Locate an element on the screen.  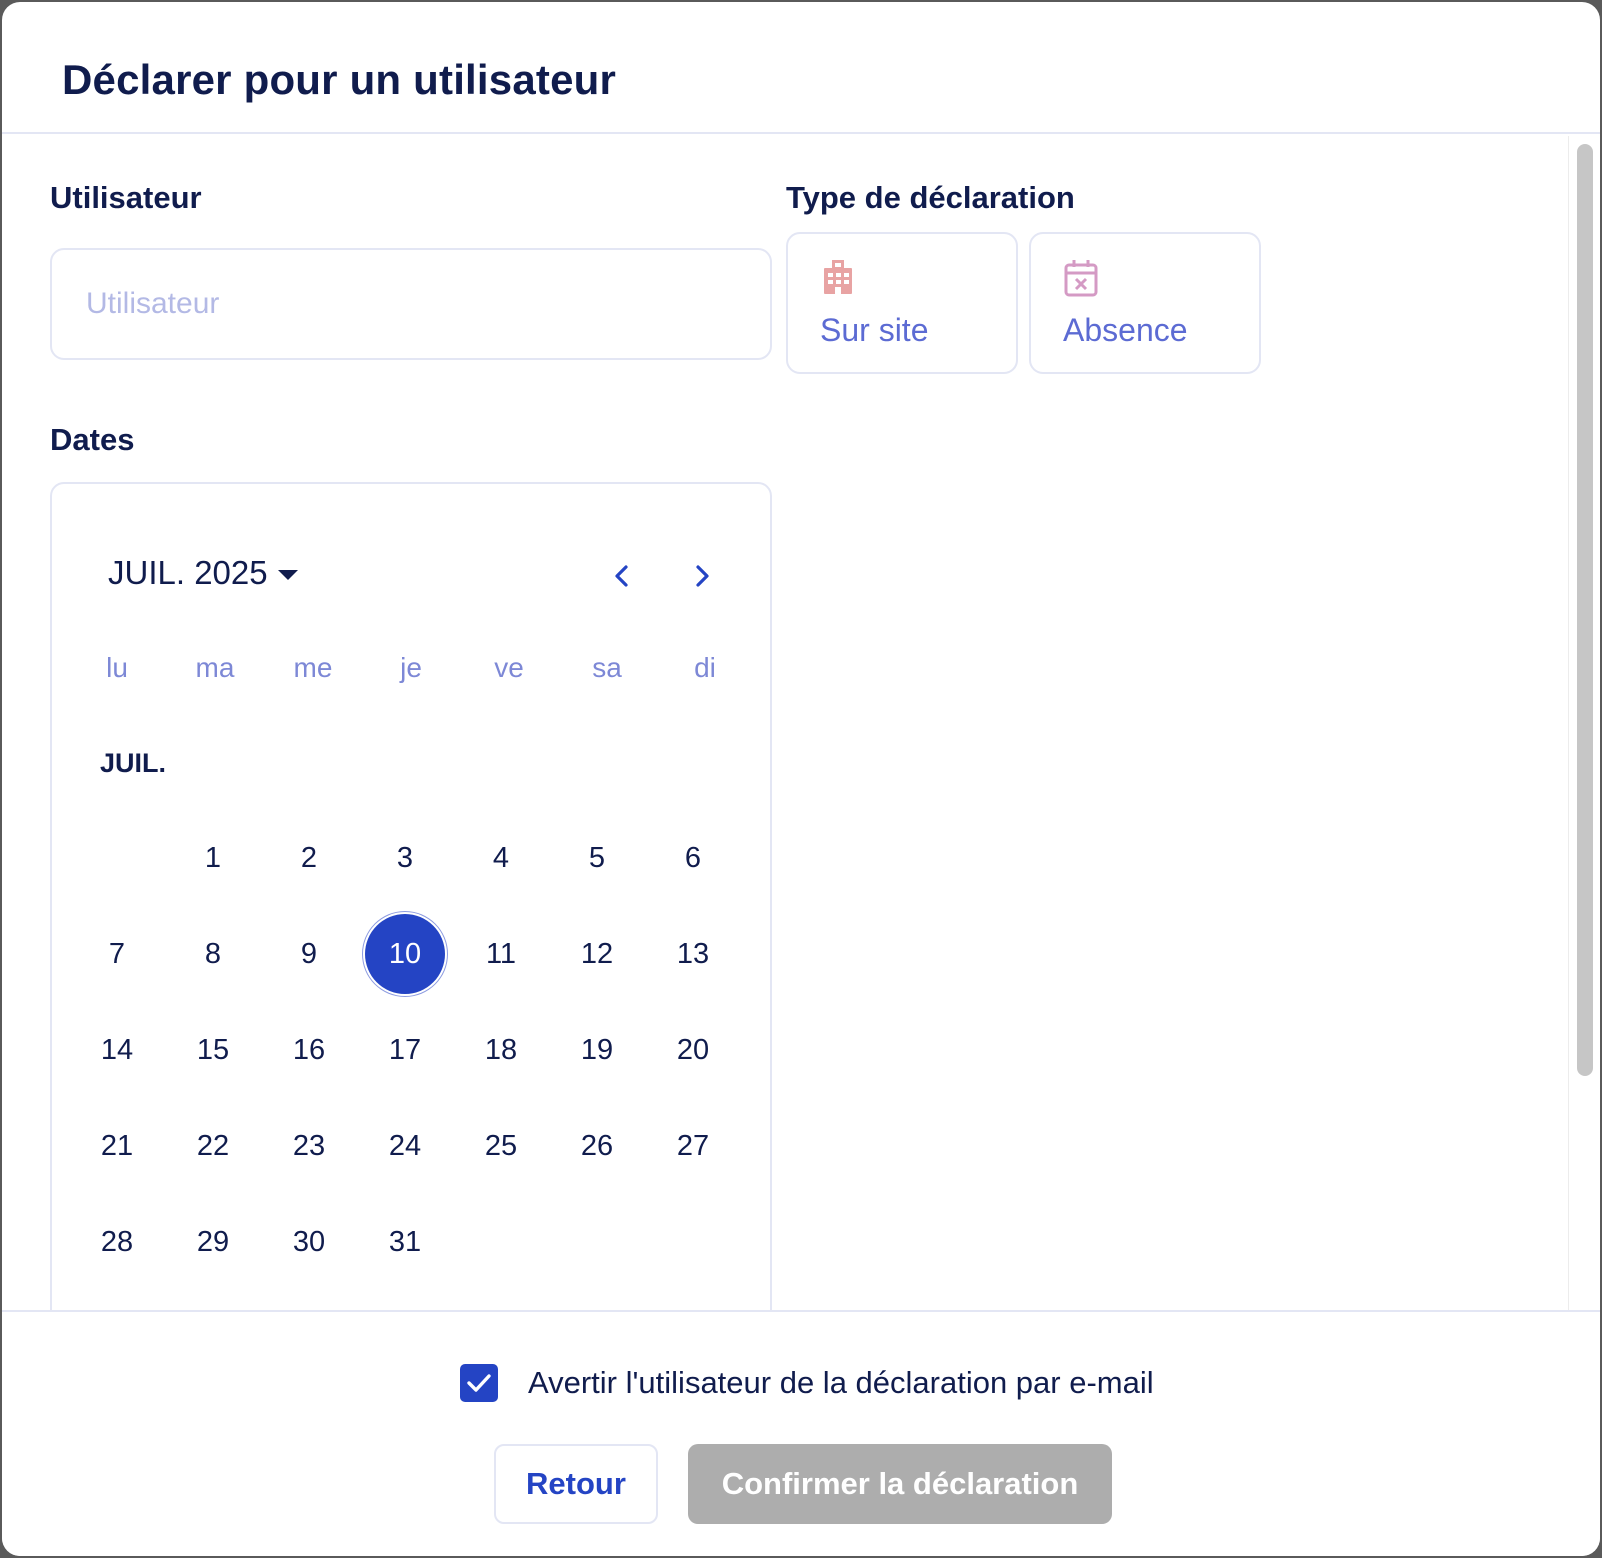
day-cell: 30 is located at coordinates (309, 1242).